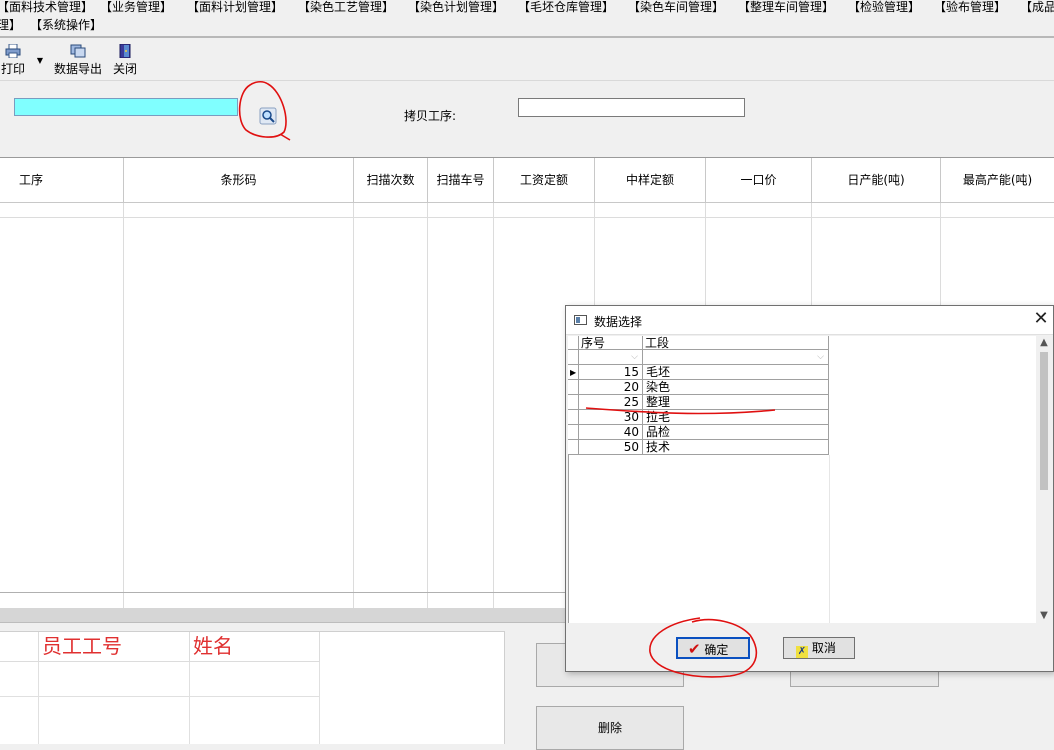 The width and height of the screenshot is (1054, 750). Describe the element at coordinates (527, 210) in the screenshot. I see `grid-filter-row` at that location.